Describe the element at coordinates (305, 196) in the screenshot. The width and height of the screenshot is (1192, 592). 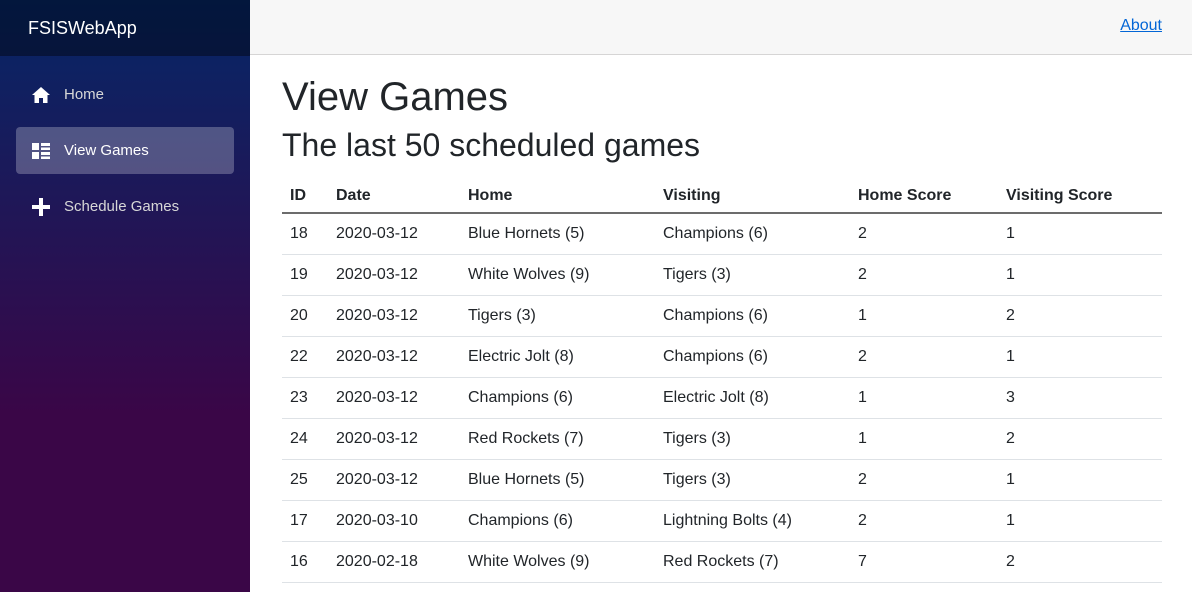
I see `column-header-id: ID` at that location.